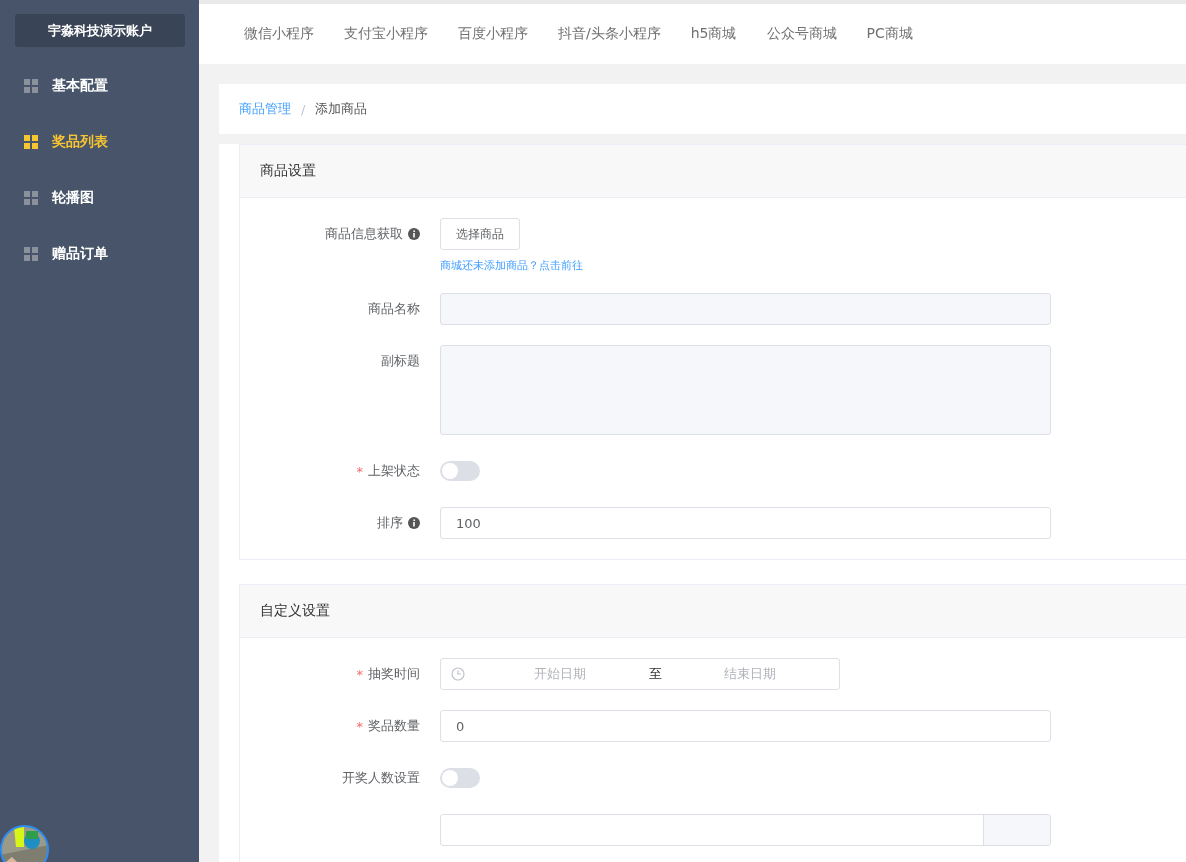 This screenshot has height=862, width=1186. Describe the element at coordinates (381, 778) in the screenshot. I see `field-label: 开奖人数设置` at that location.